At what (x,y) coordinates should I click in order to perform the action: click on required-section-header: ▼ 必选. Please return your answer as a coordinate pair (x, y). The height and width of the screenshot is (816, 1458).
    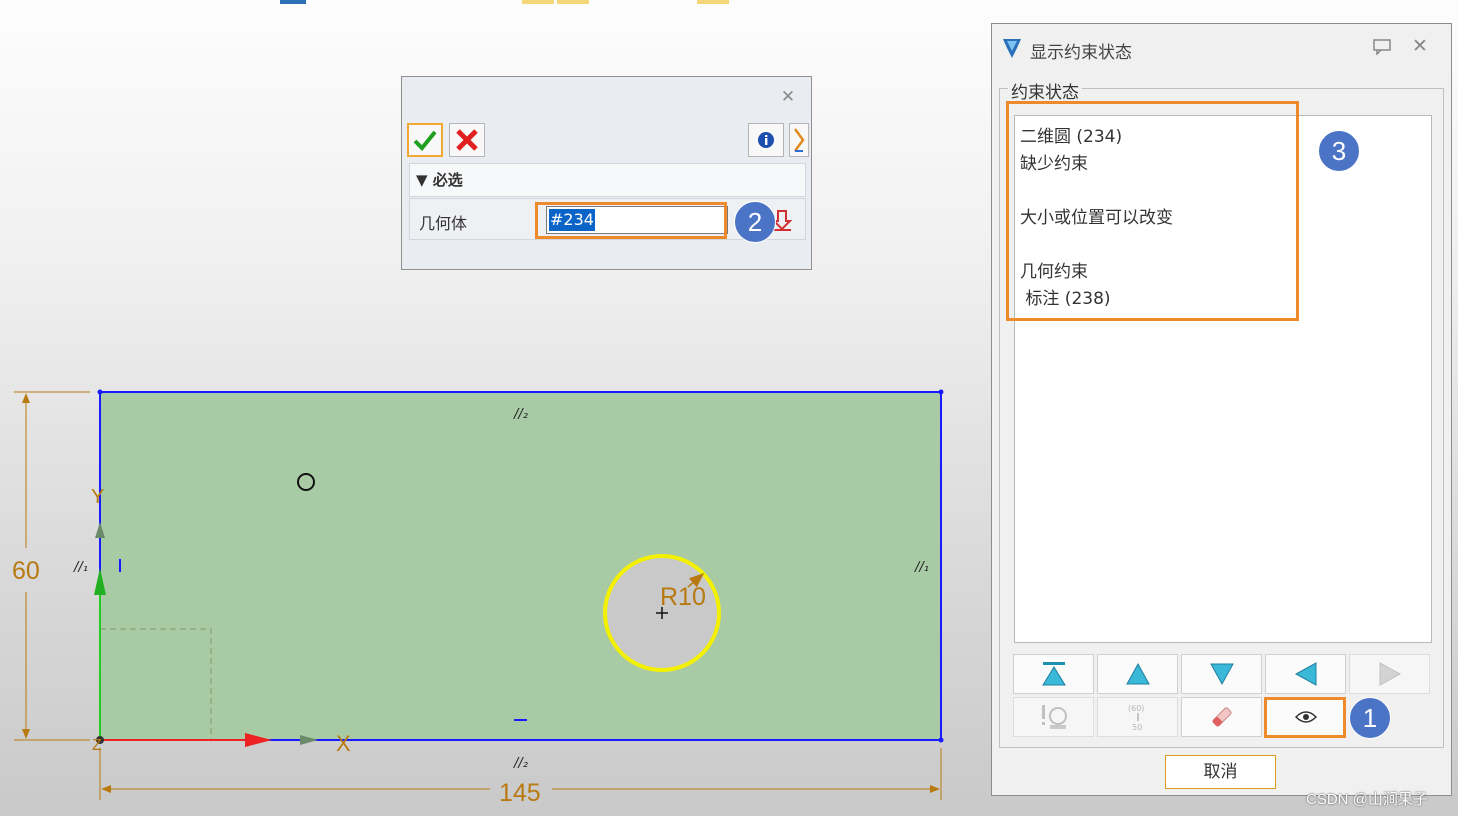
    Looking at the image, I should click on (607, 180).